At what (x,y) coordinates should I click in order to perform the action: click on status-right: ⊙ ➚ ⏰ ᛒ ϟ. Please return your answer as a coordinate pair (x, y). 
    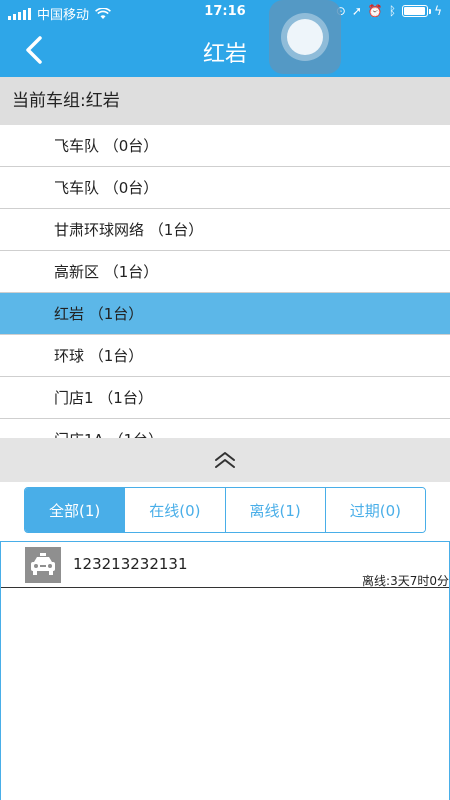
    Looking at the image, I should click on (389, 11).